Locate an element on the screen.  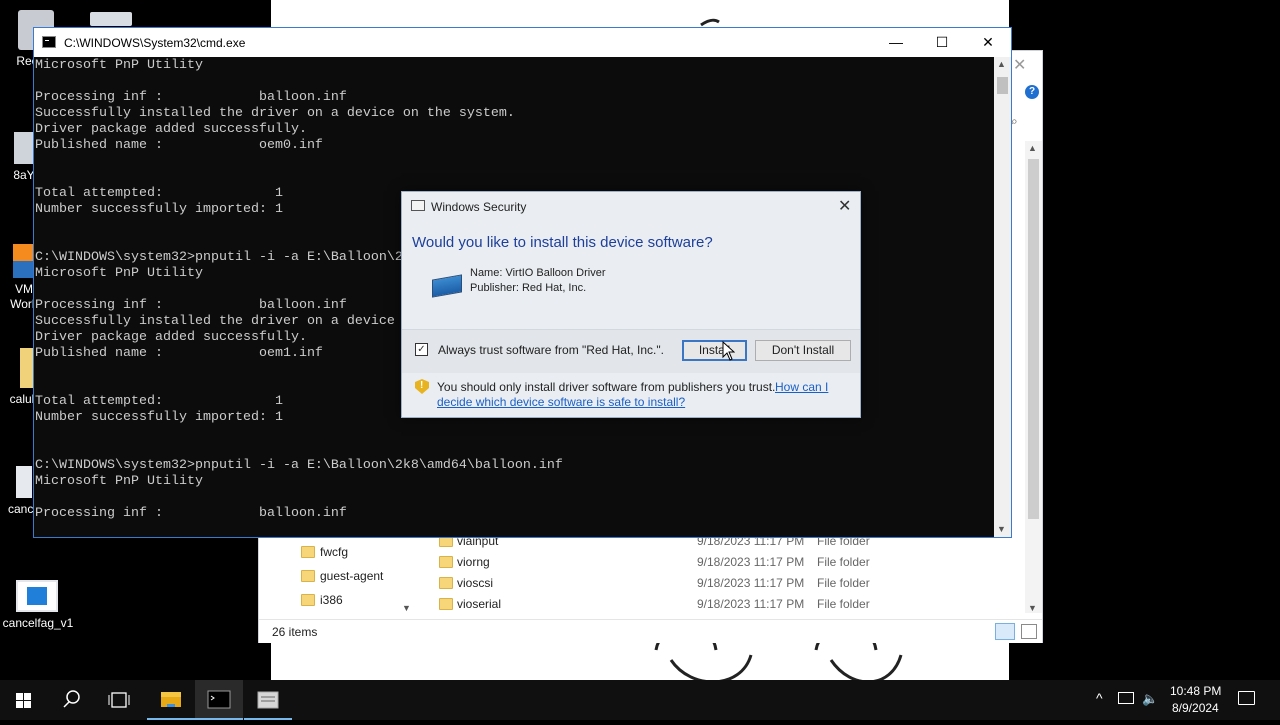
desktop-icon-label: cancelfag_v1 is located at coordinates (38, 623).